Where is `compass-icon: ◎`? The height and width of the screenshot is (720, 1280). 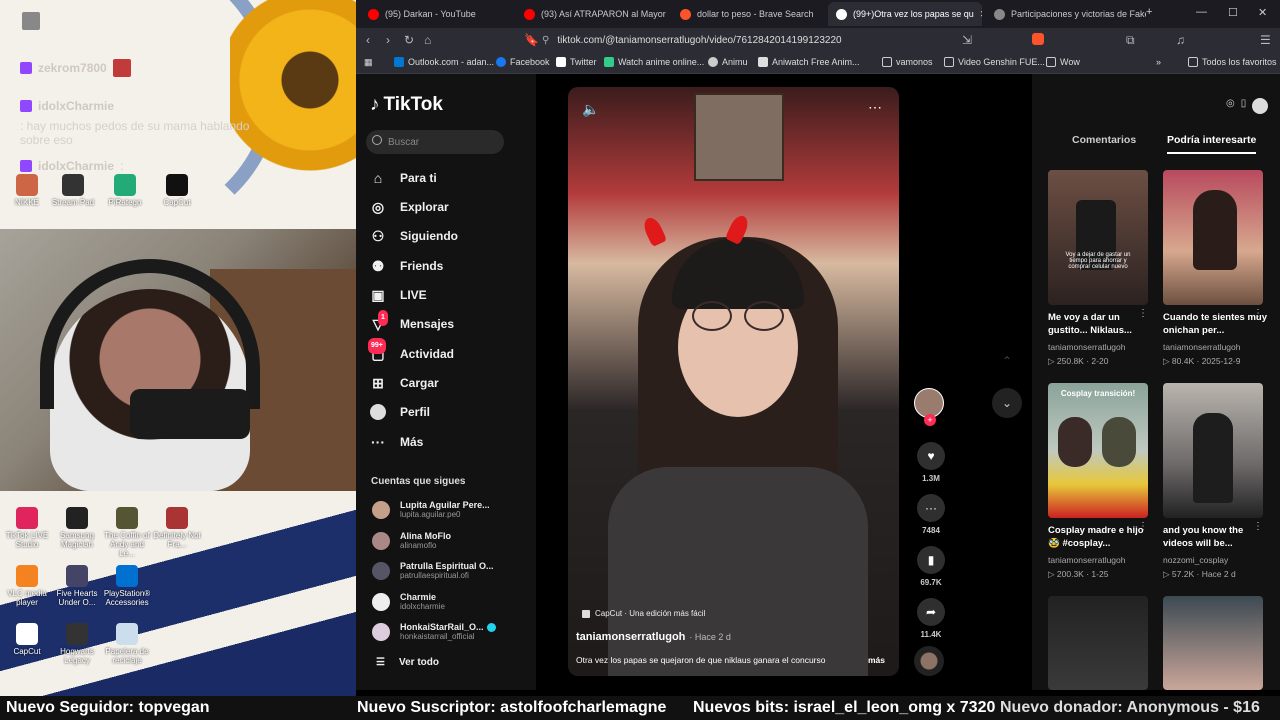
compass-icon: ◎ is located at coordinates (1230, 109).